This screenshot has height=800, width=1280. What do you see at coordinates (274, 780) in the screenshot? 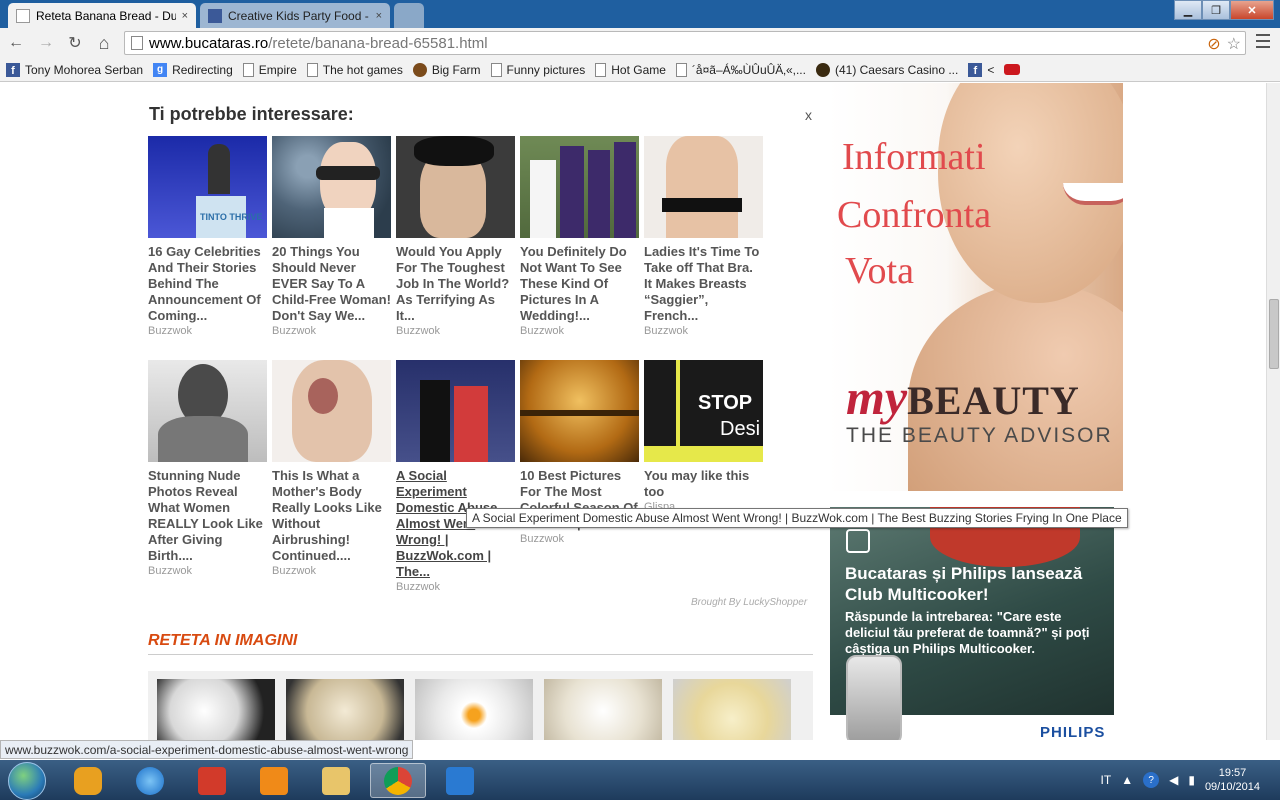
I see `taskbar-app-media-player` at bounding box center [274, 780].